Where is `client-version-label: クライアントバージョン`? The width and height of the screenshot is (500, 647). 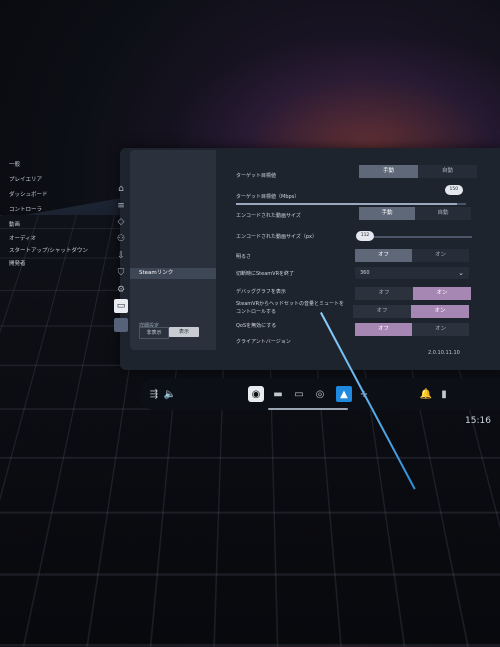 client-version-label: クライアントバージョン is located at coordinates (263, 342).